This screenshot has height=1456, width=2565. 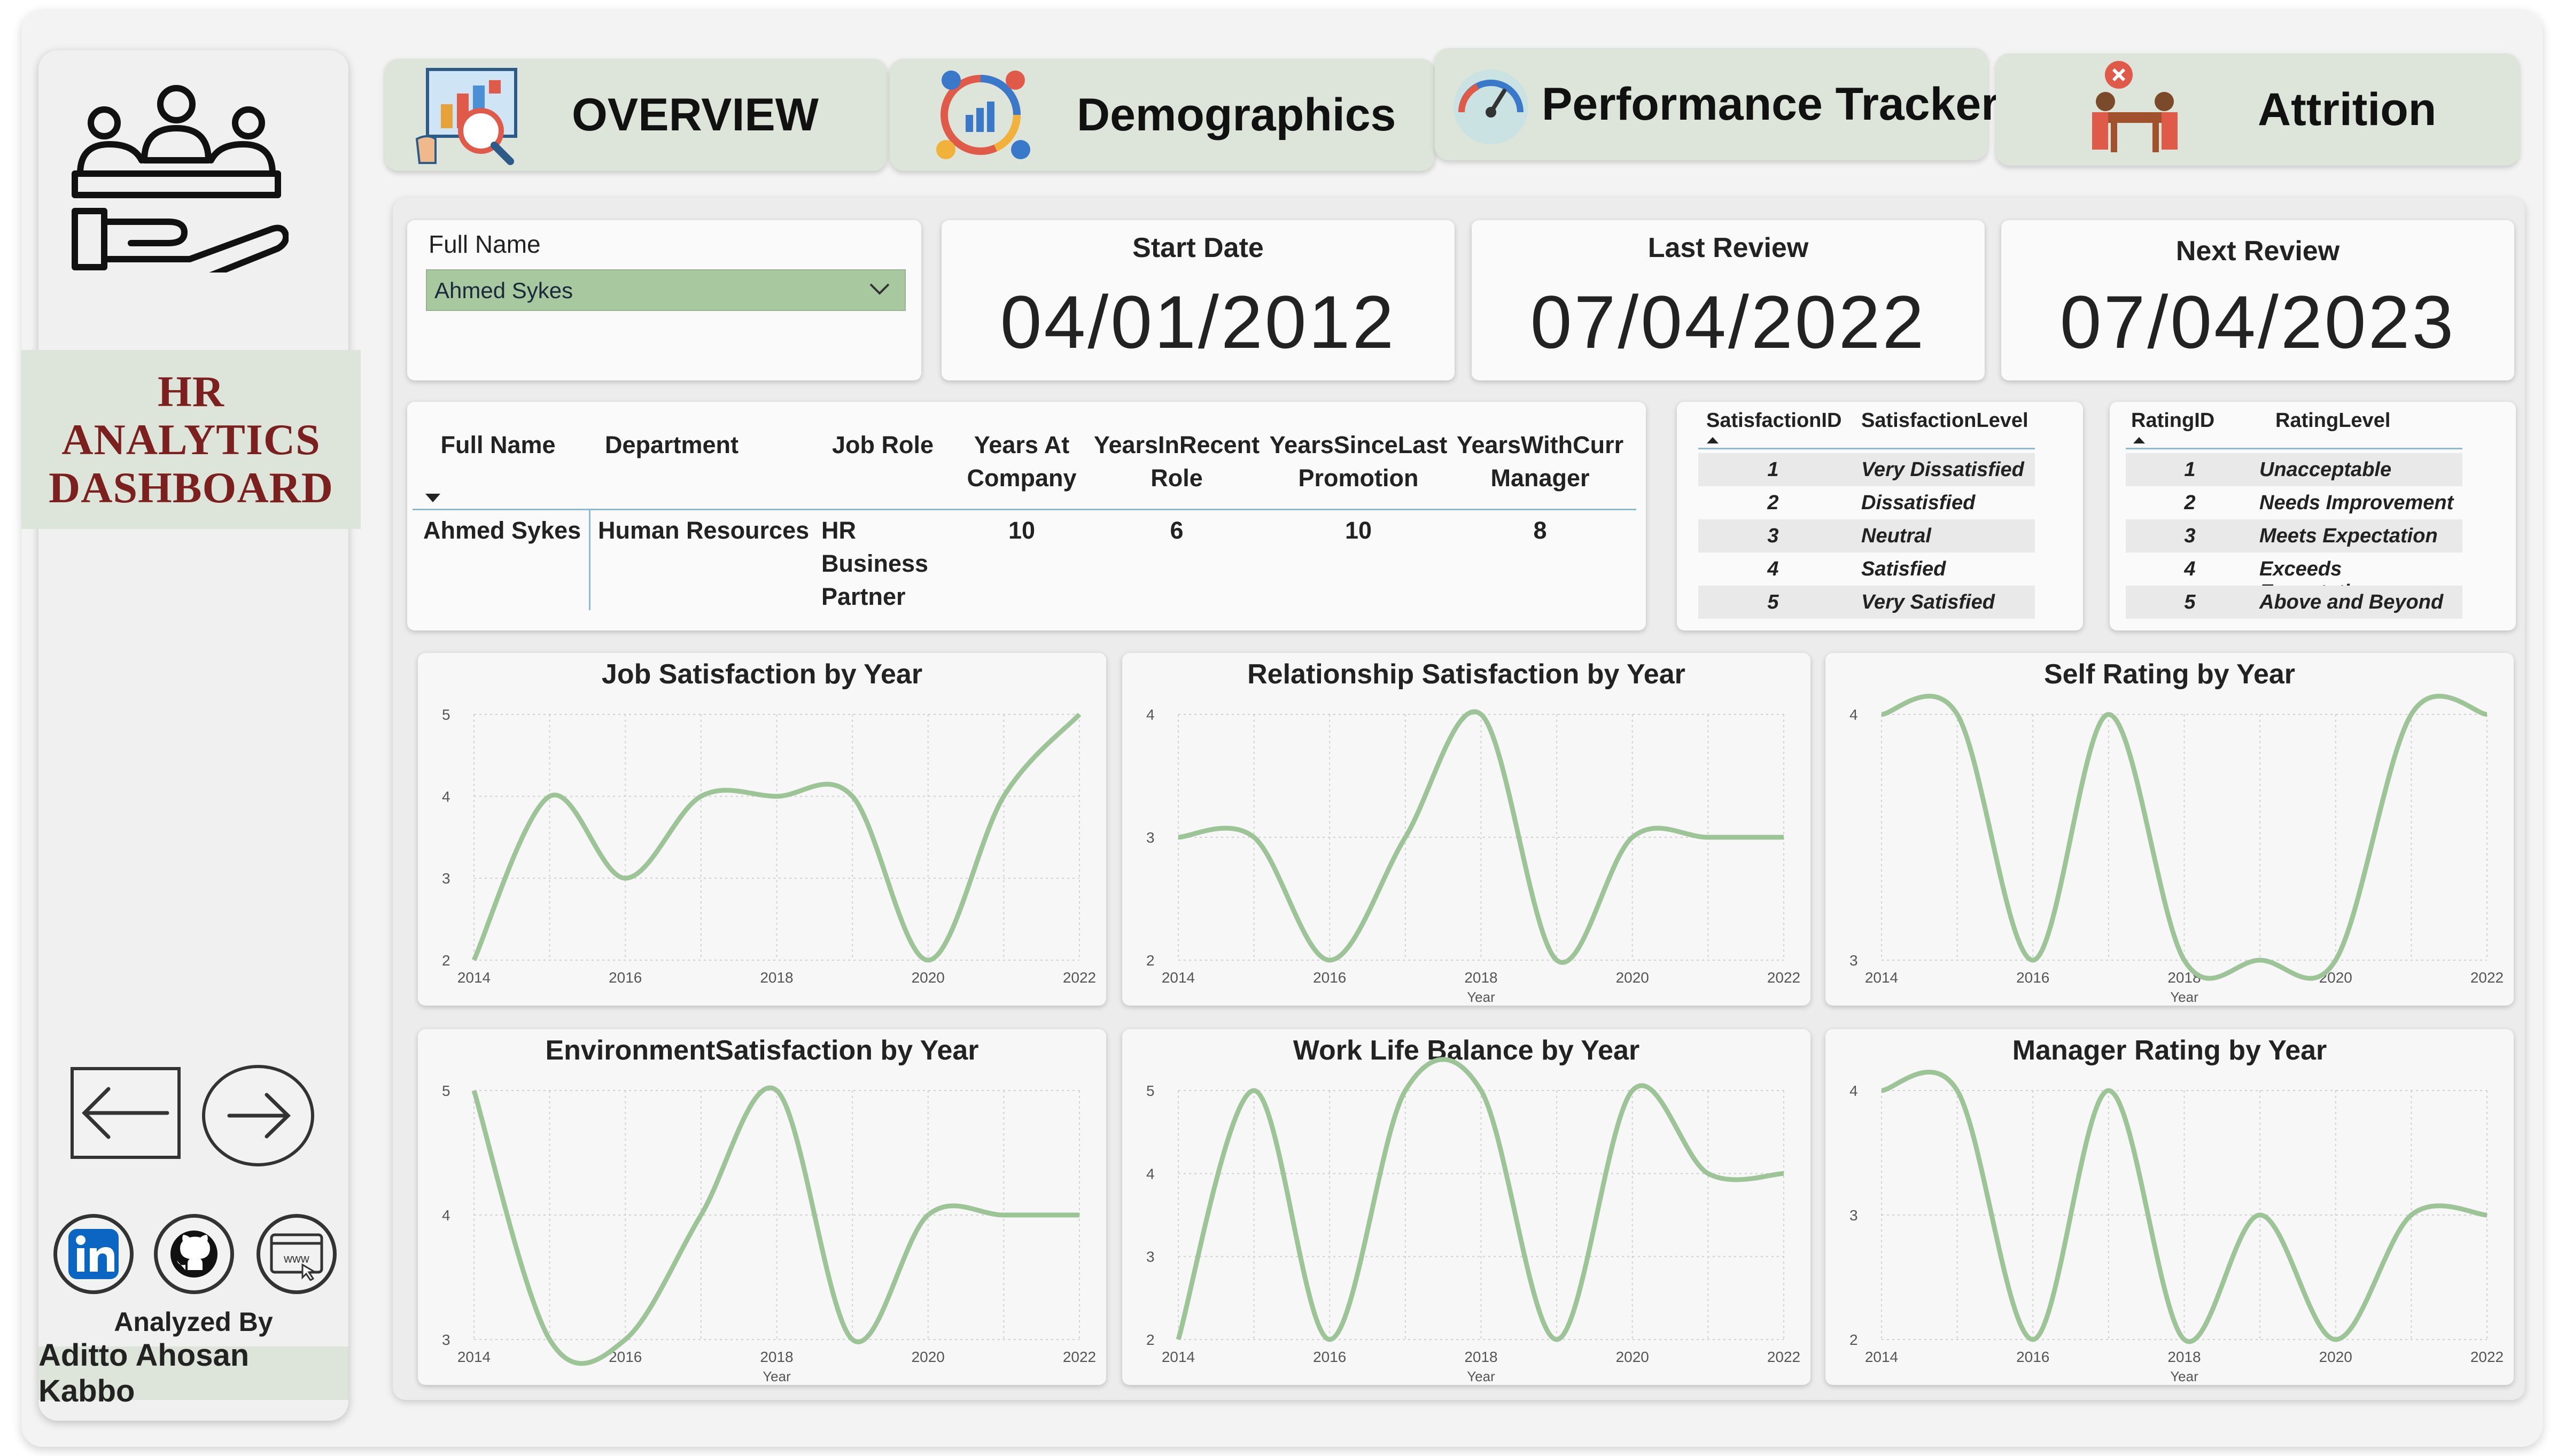 I want to click on table-row: 2 Dissatisfied, so click(x=1866, y=503).